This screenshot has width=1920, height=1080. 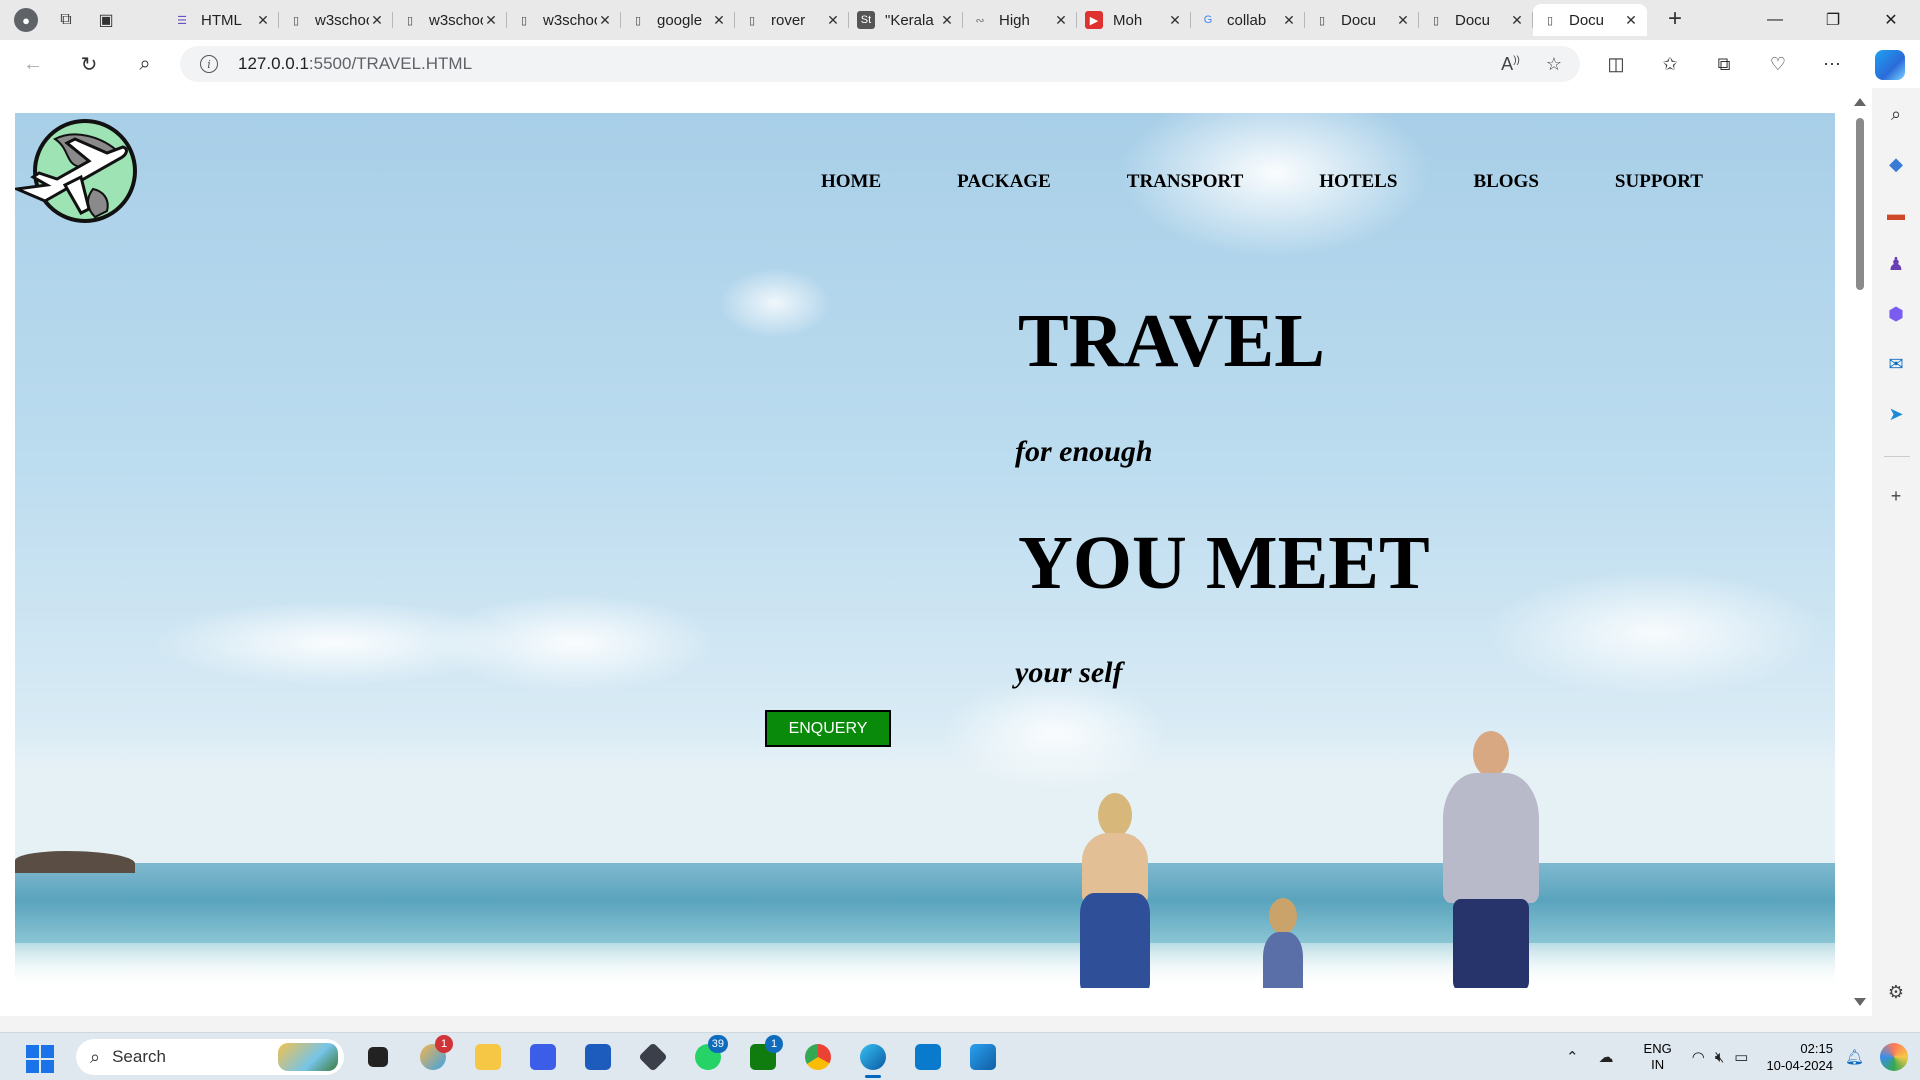 I want to click on vscode-icon, so click(x=928, y=1057).